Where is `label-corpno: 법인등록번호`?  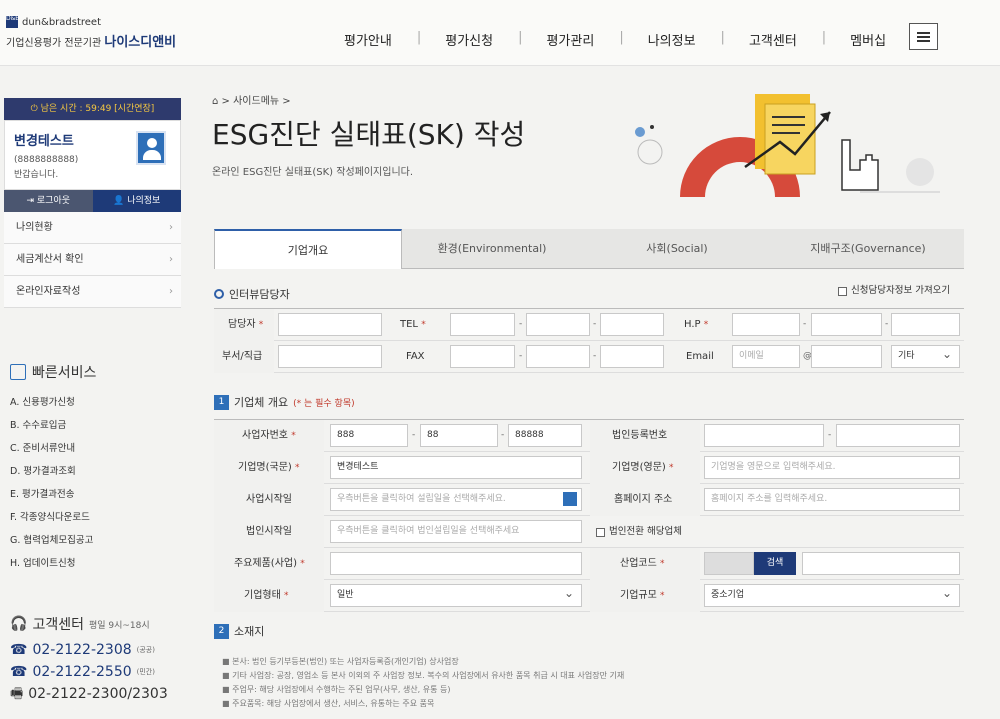 label-corpno: 법인등록번호 is located at coordinates (640, 435).